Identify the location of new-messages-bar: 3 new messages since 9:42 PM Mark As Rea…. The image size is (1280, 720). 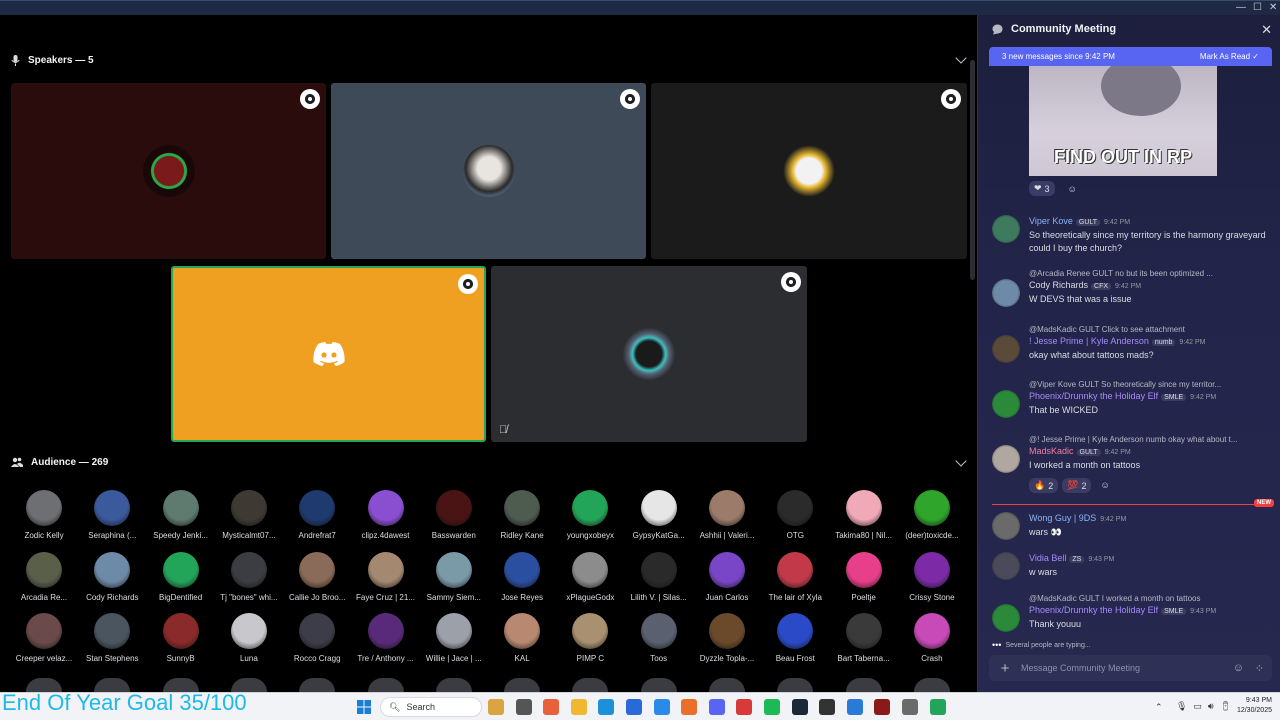
(1130, 56).